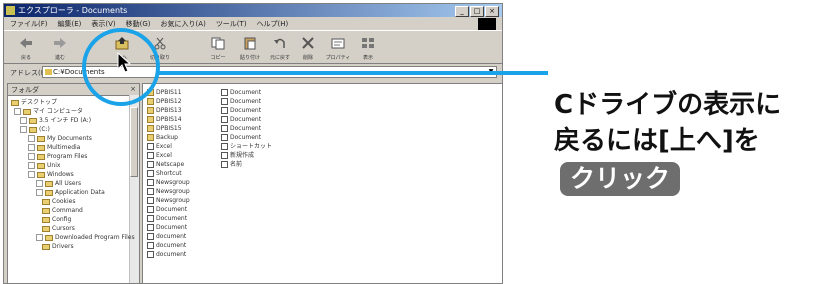  What do you see at coordinates (60, 43) in the screenshot?
I see `forward-arrow-icon` at bounding box center [60, 43].